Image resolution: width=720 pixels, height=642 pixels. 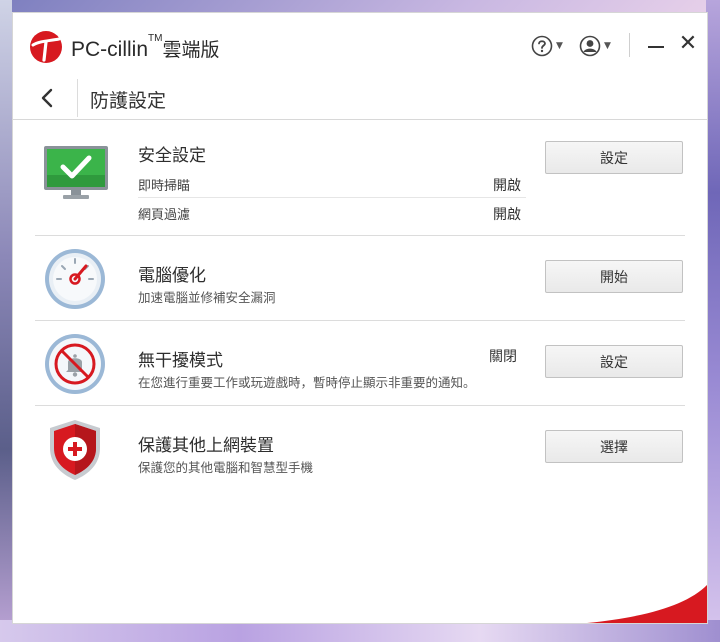 I want to click on close-button: ✕, so click(x=688, y=44).